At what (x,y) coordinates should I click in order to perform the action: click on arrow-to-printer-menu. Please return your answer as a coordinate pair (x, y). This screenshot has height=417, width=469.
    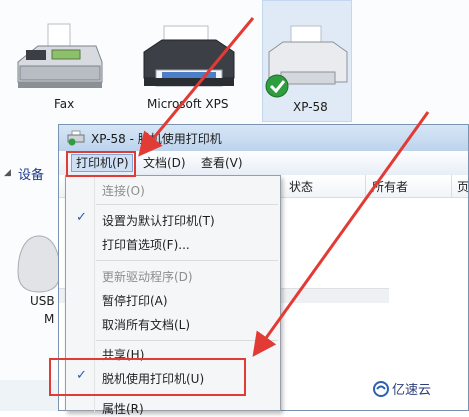
    Looking at the image, I should click on (196, 87).